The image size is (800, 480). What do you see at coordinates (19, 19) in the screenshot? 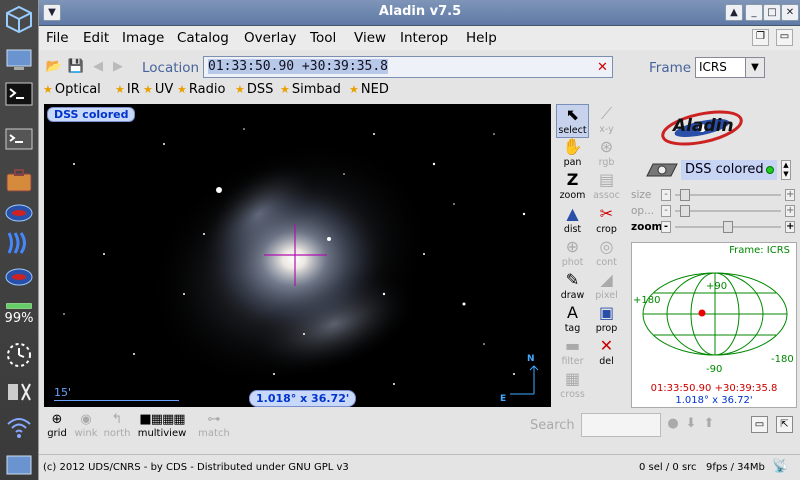
I see `cube-app-icon` at bounding box center [19, 19].